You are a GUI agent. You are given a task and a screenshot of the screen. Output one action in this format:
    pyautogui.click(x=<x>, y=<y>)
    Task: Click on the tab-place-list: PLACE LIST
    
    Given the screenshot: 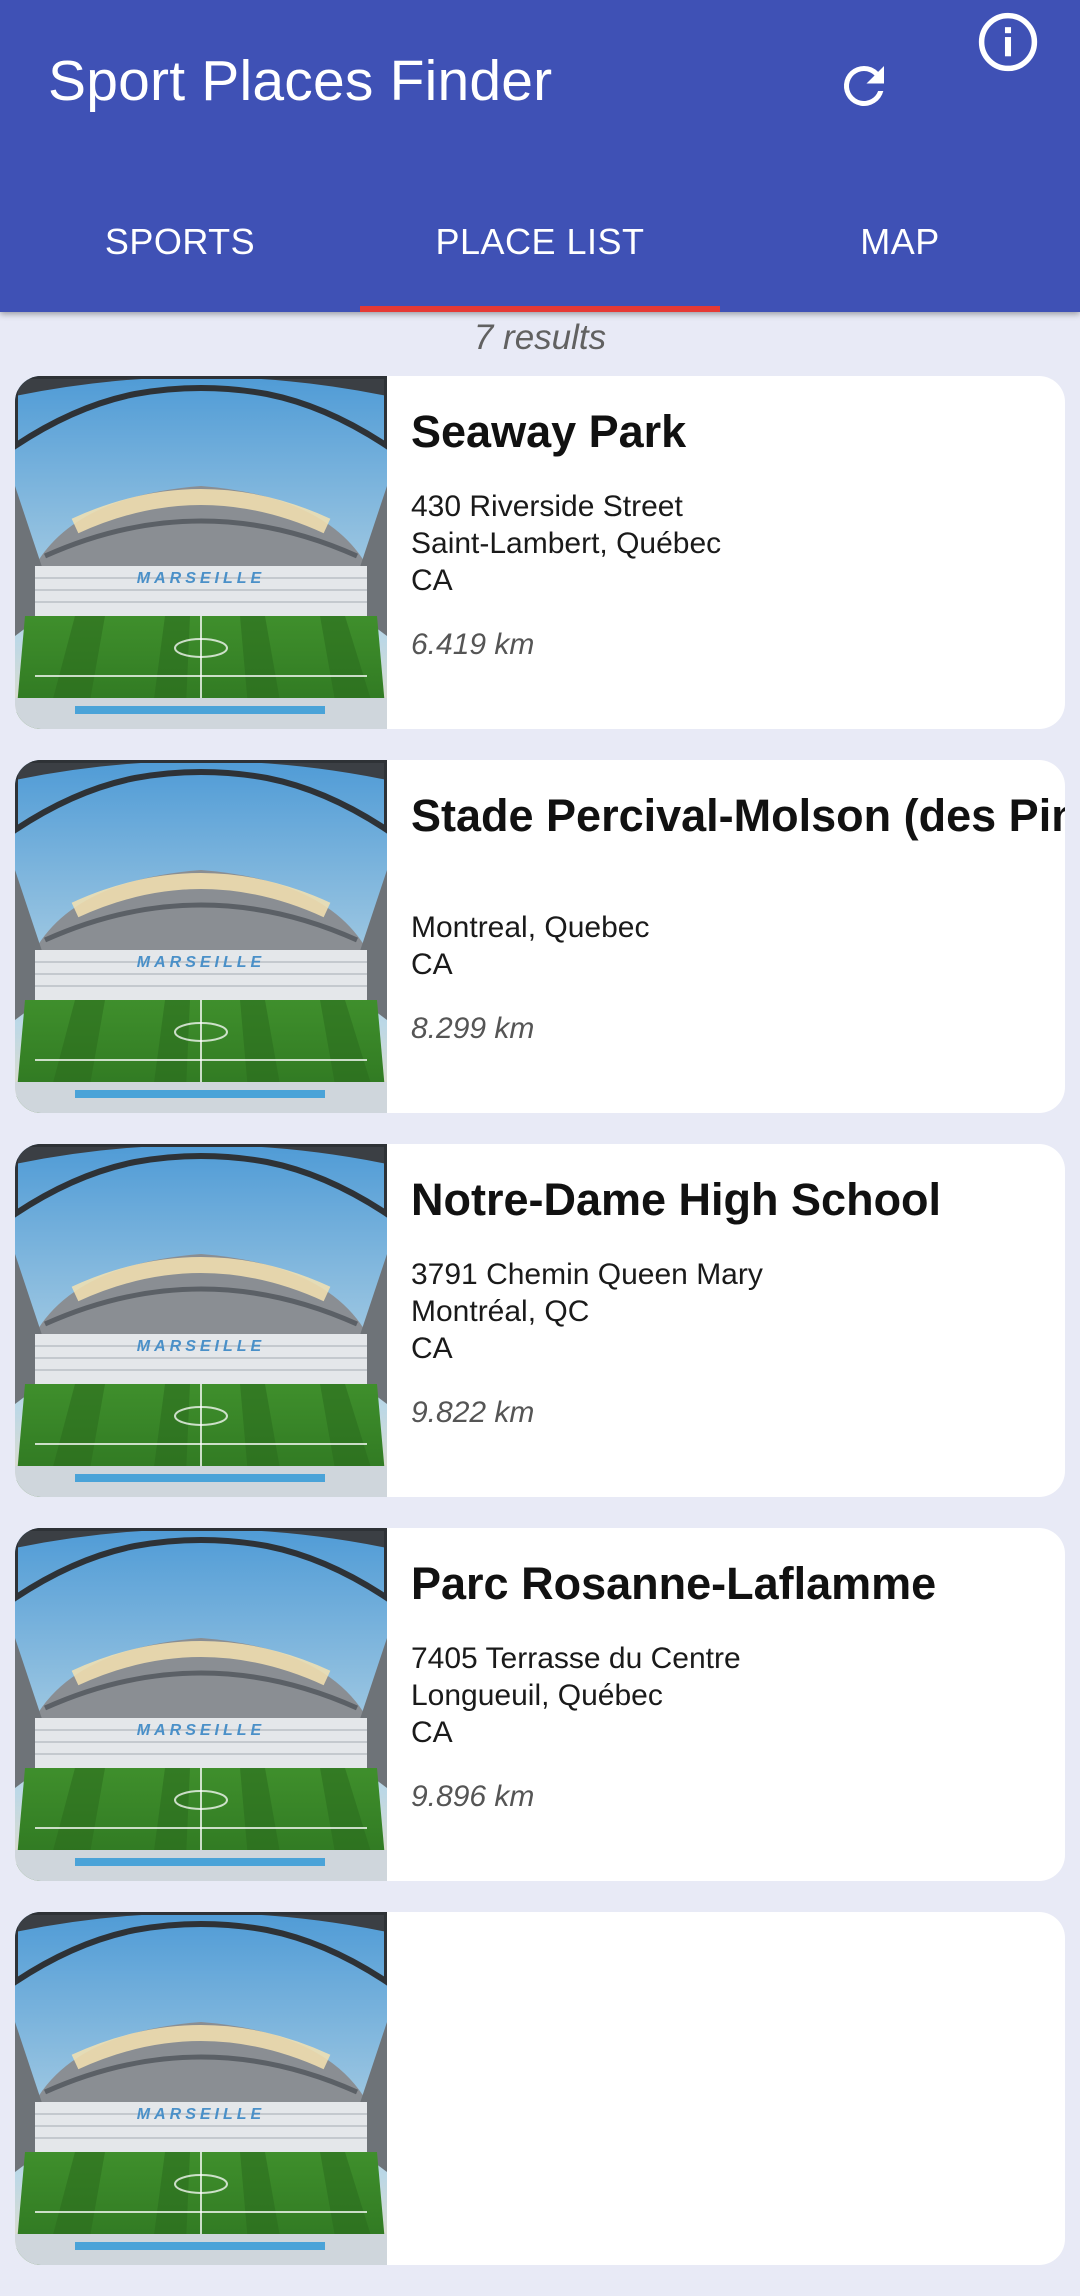 What is the action you would take?
    pyautogui.click(x=540, y=246)
    